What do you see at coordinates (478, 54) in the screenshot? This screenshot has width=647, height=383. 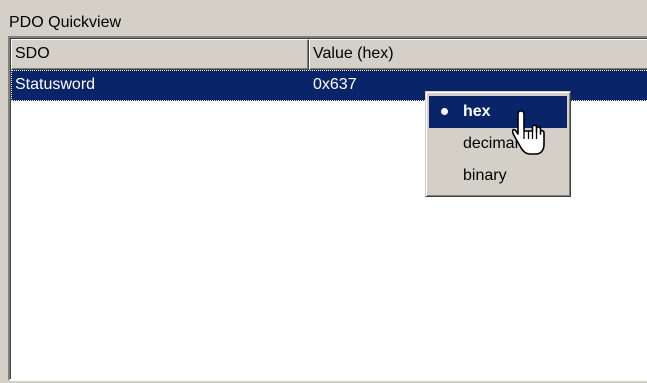 I see `column-header-value: Value (hex)` at bounding box center [478, 54].